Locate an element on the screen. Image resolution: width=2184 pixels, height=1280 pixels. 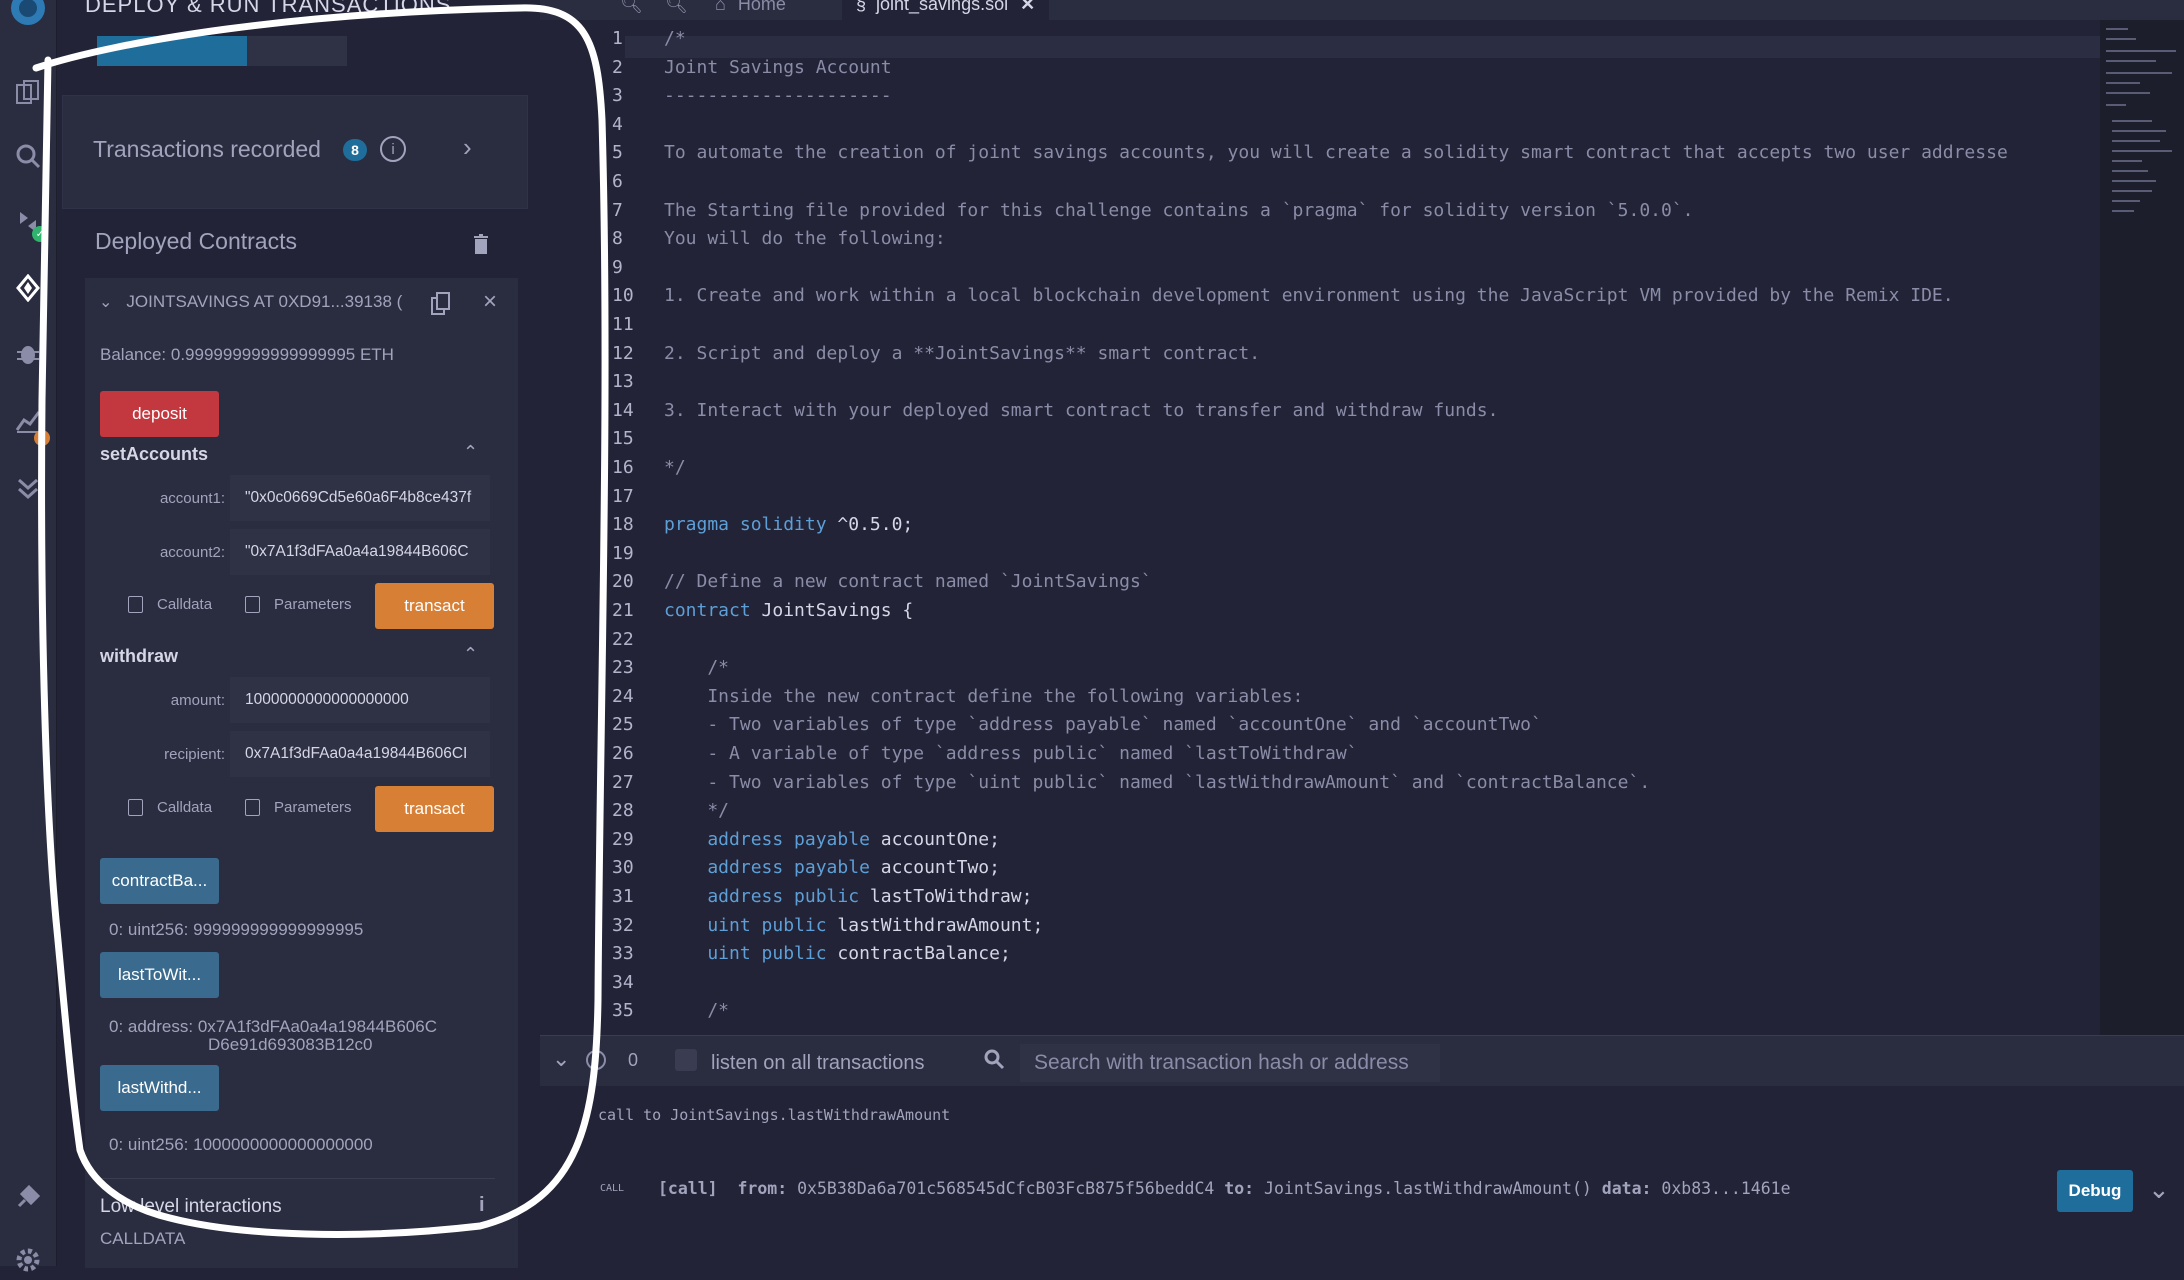
code-text: Joint Savings Account is located at coordinates (778, 67).